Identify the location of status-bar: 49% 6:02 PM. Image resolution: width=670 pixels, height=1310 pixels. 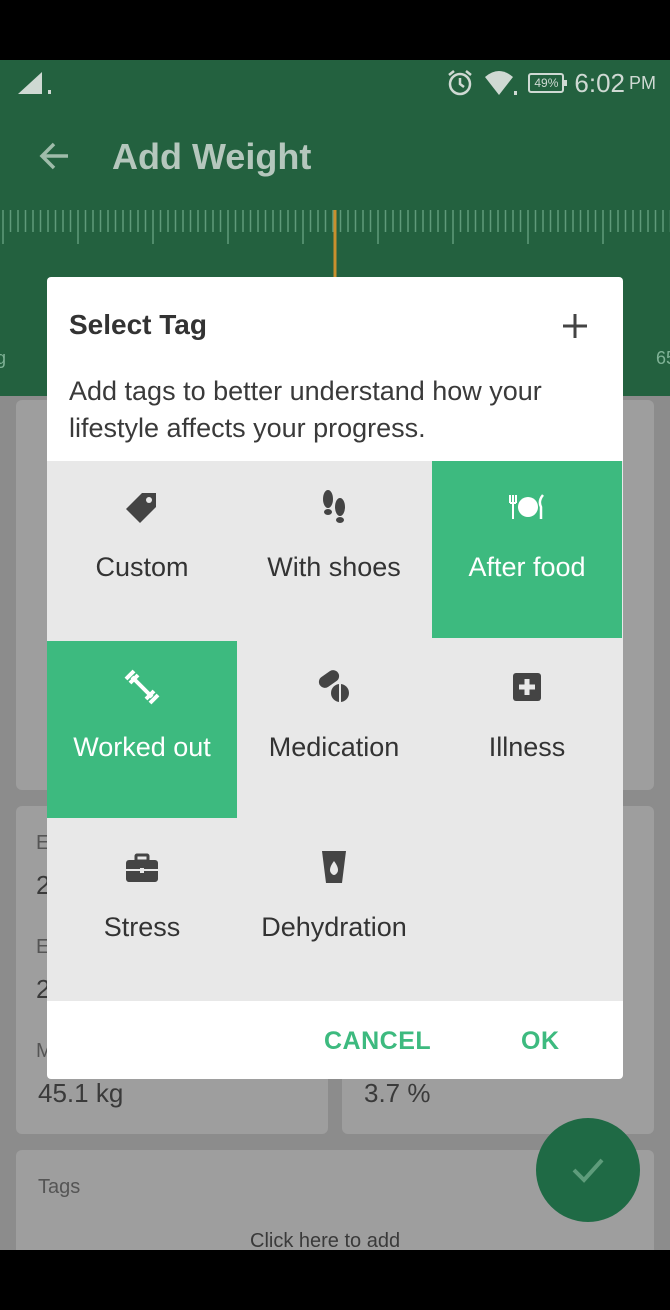
(335, 83).